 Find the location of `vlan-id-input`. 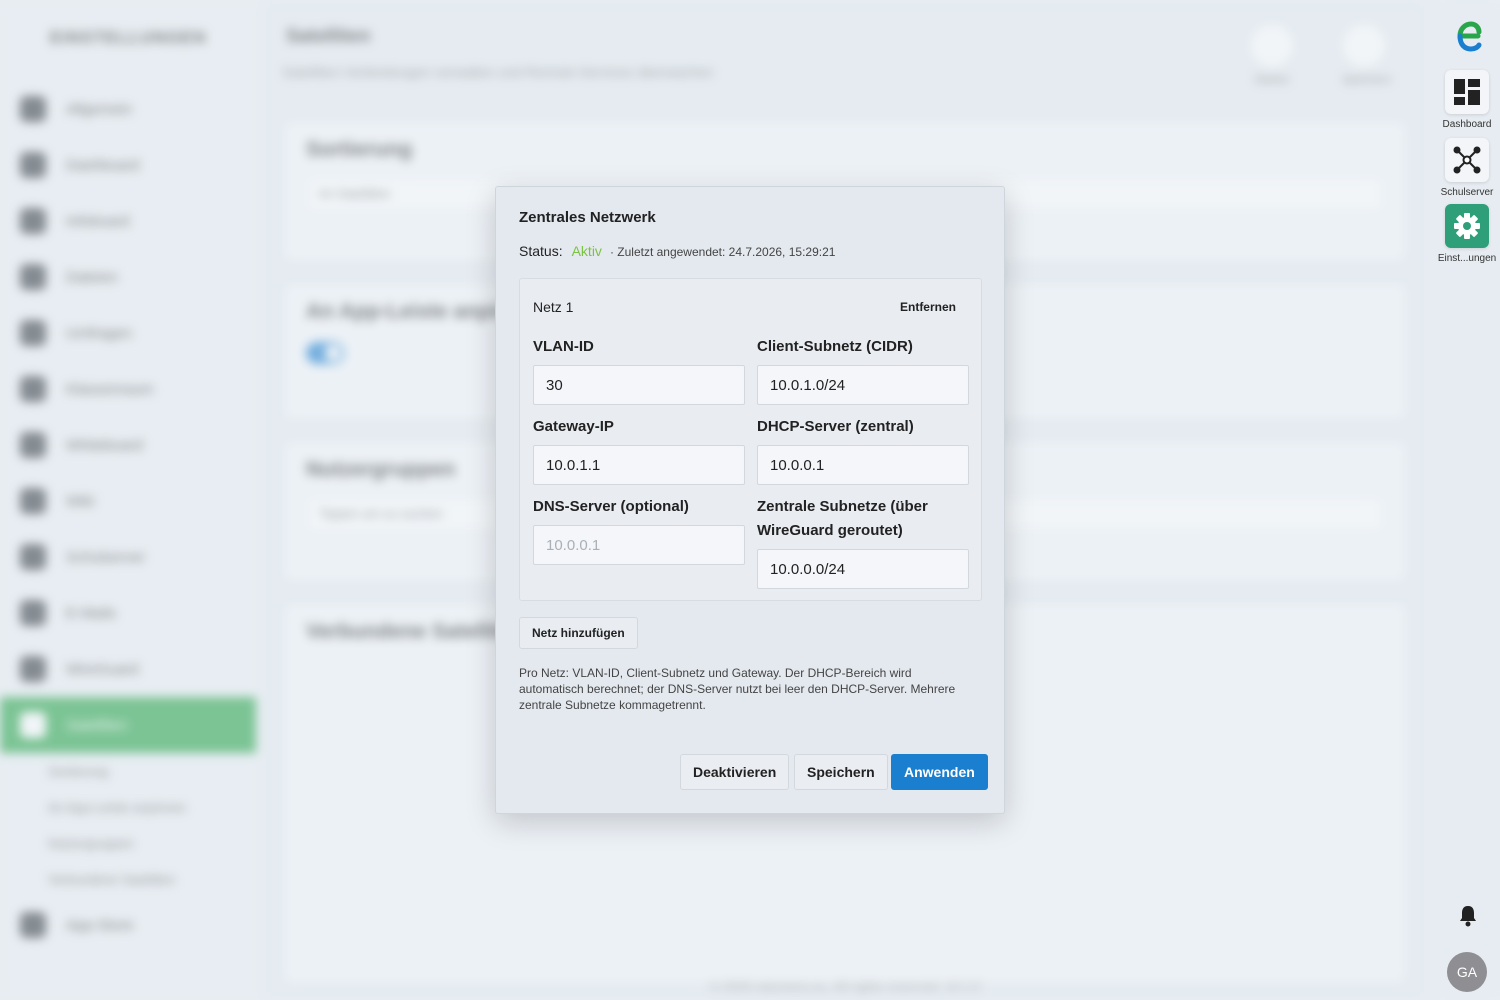

vlan-id-input is located at coordinates (639, 385).